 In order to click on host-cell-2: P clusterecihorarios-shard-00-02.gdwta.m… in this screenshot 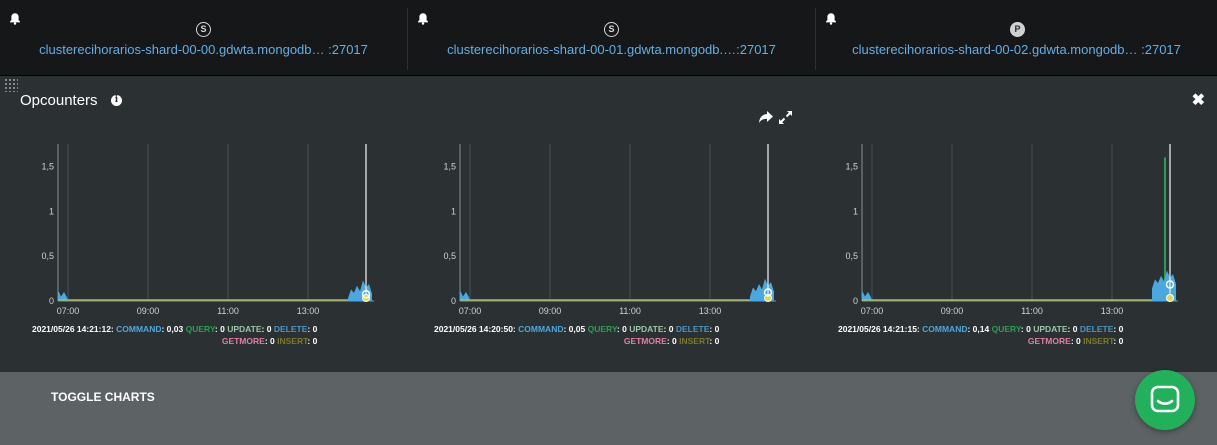, I will do `click(1016, 39)`.